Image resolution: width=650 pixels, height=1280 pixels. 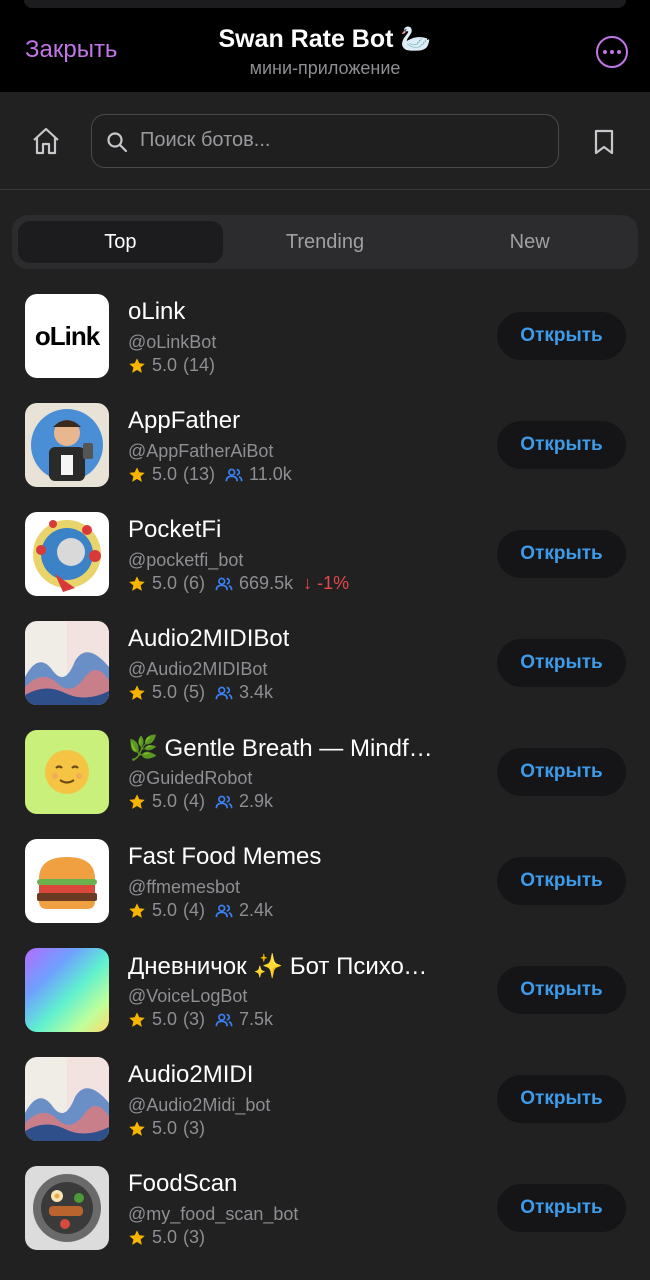 I want to click on user-count: 2.4k, so click(x=256, y=910).